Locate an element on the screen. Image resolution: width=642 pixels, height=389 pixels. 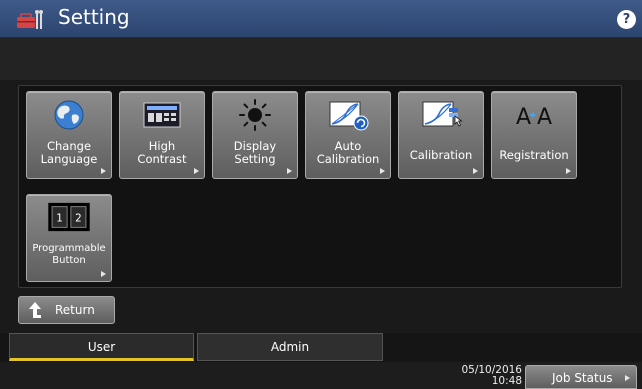
settings-toolbox-icon is located at coordinates (30, 19).